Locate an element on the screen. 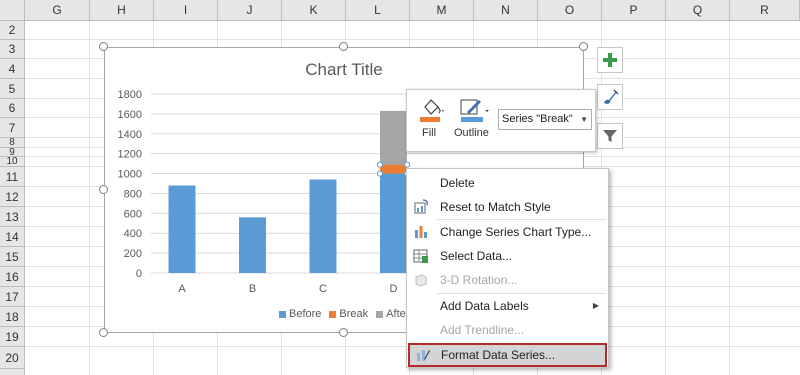  row-header: 7 is located at coordinates (12, 128).